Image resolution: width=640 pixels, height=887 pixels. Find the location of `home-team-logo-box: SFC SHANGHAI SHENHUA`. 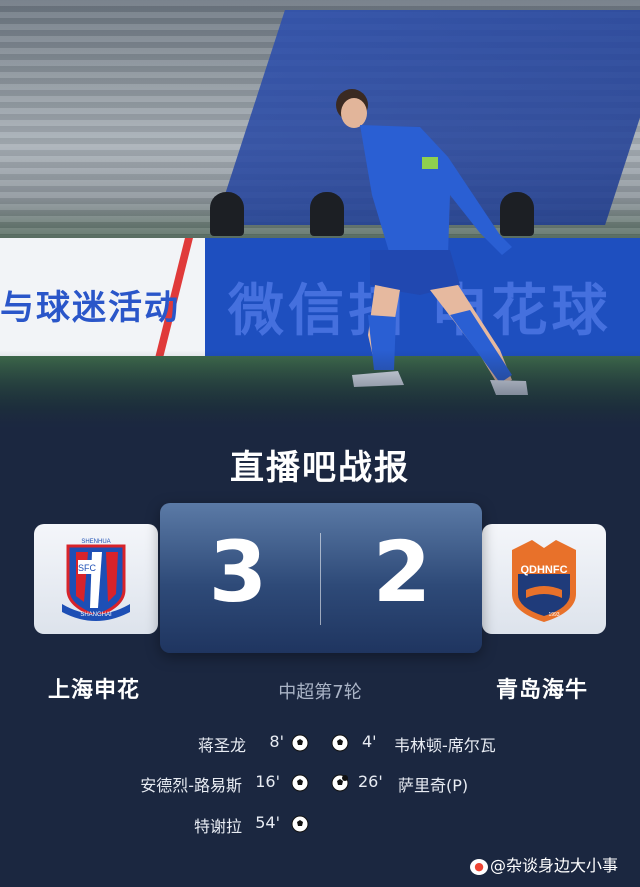

home-team-logo-box: SFC SHANGHAI SHENHUA is located at coordinates (96, 579).